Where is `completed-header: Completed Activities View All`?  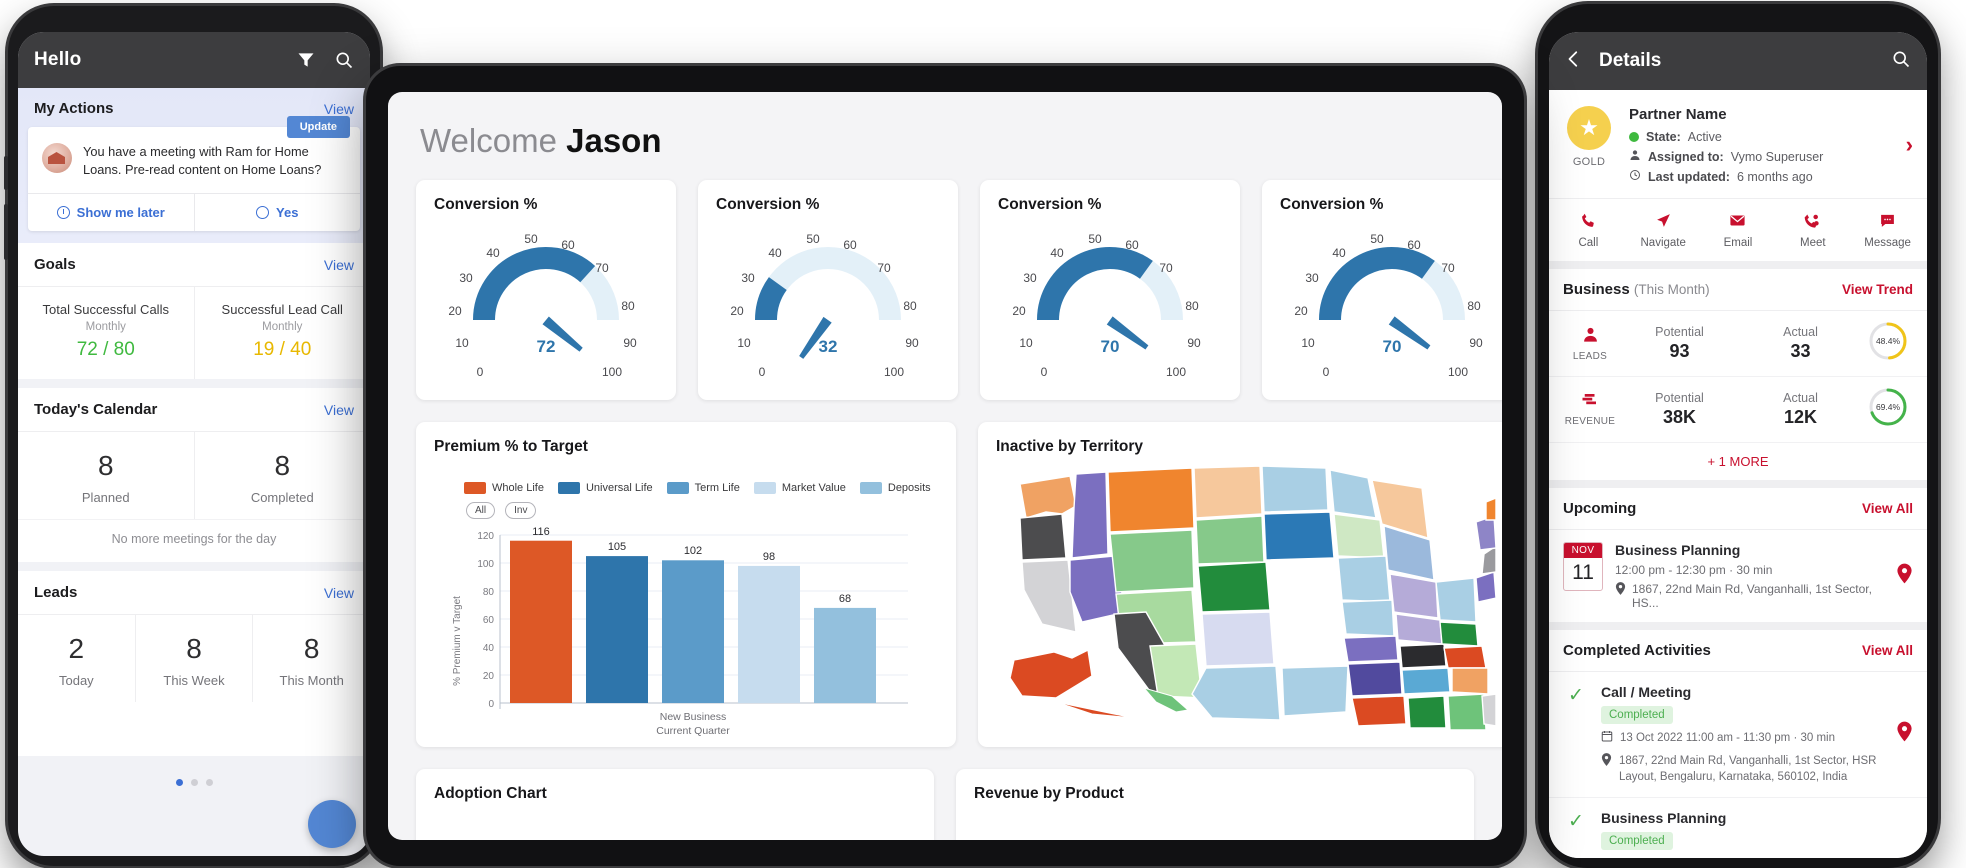
completed-header: Completed Activities View All is located at coordinates (1738, 651).